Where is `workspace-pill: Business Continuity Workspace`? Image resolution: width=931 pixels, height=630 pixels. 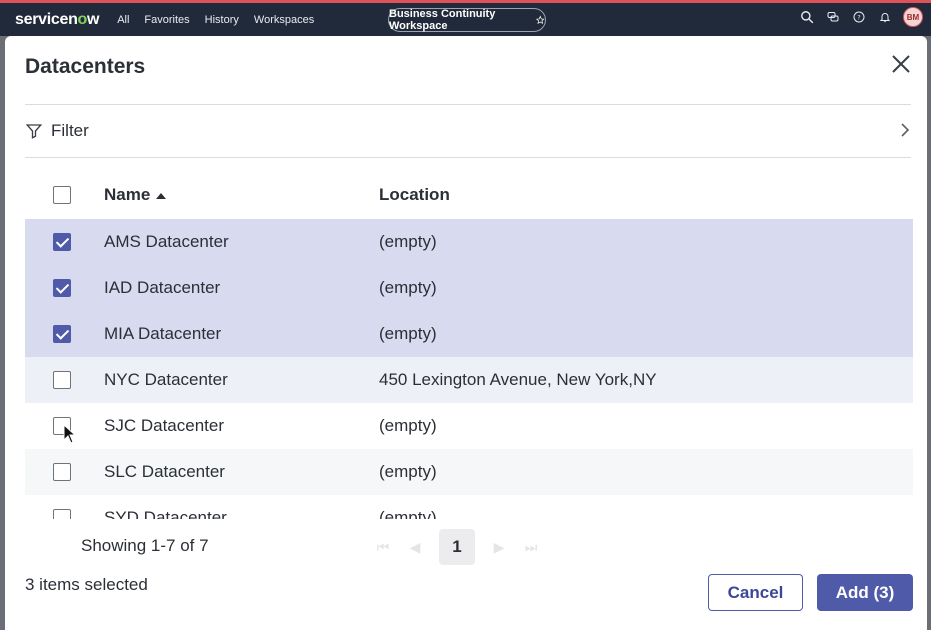
workspace-pill: Business Continuity Workspace is located at coordinates (467, 20).